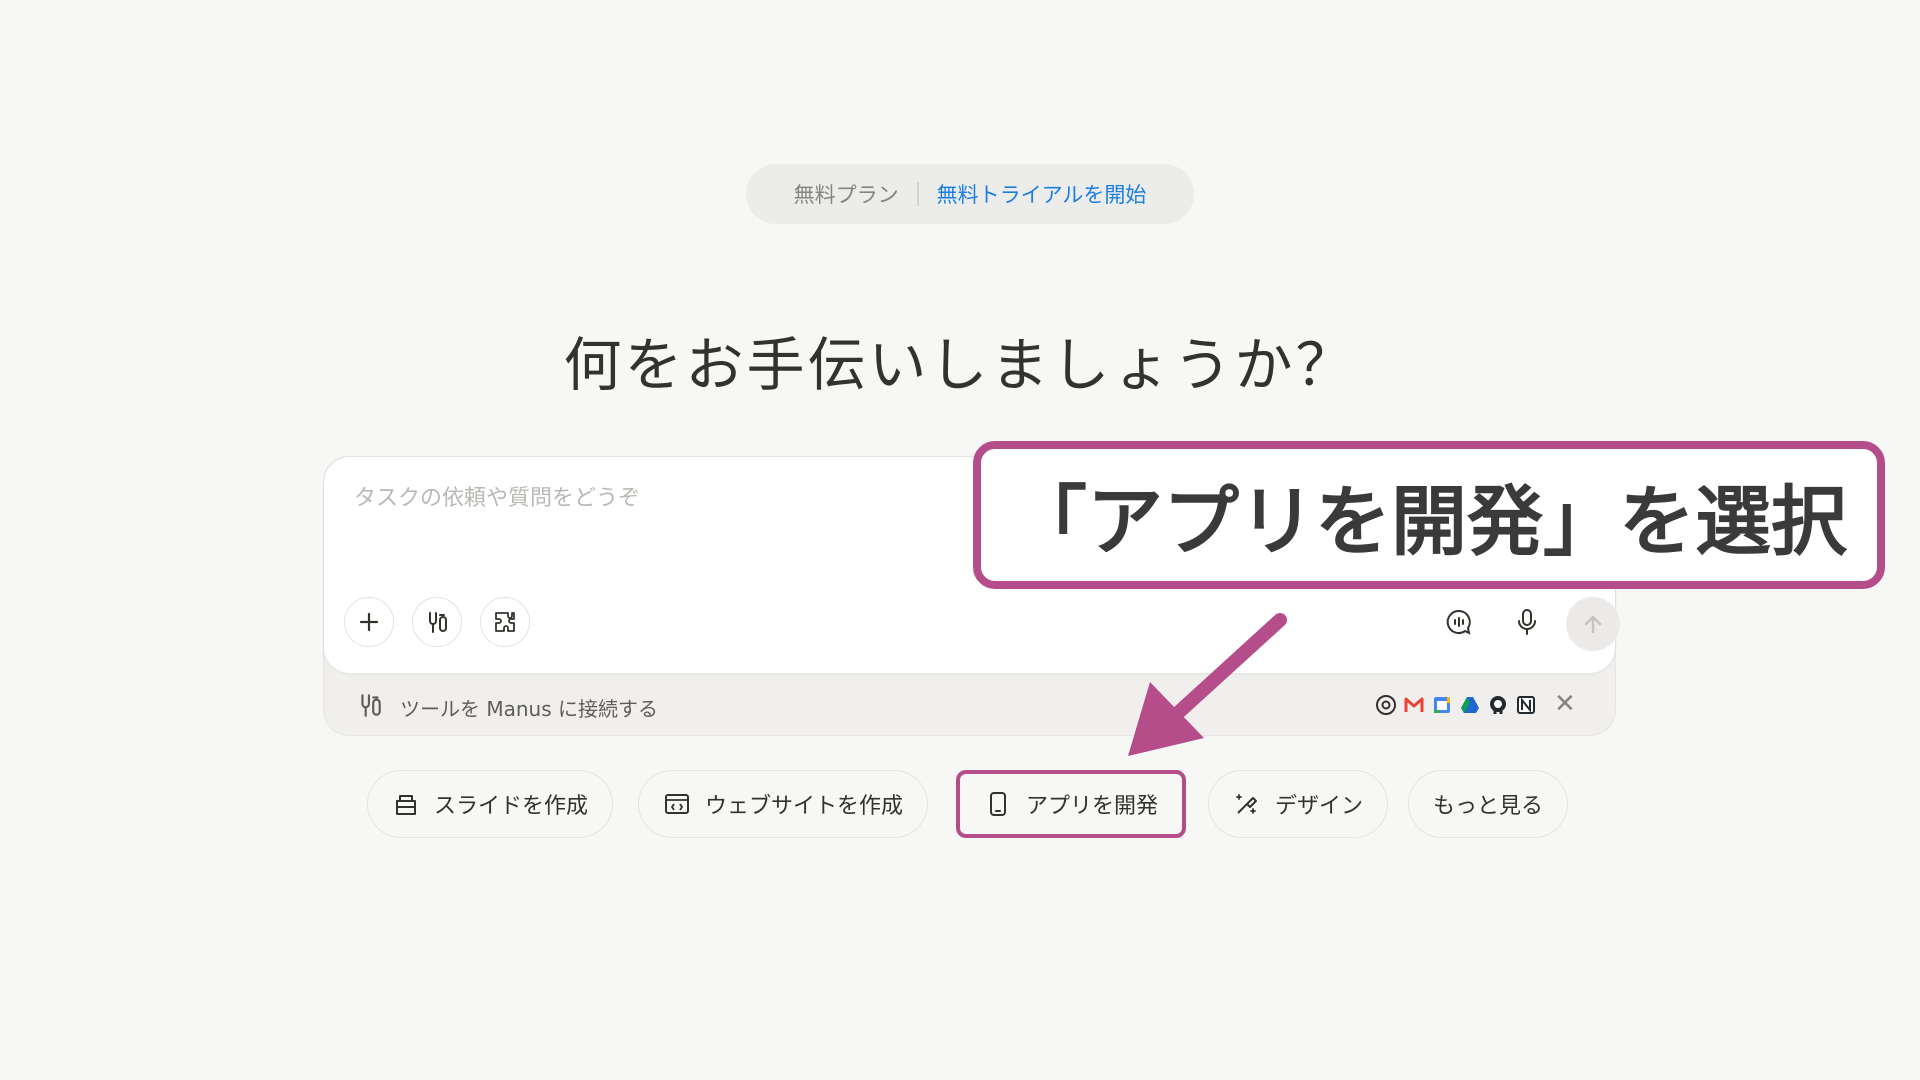 The image size is (1920, 1080). I want to click on pill-divider, so click(917, 194).